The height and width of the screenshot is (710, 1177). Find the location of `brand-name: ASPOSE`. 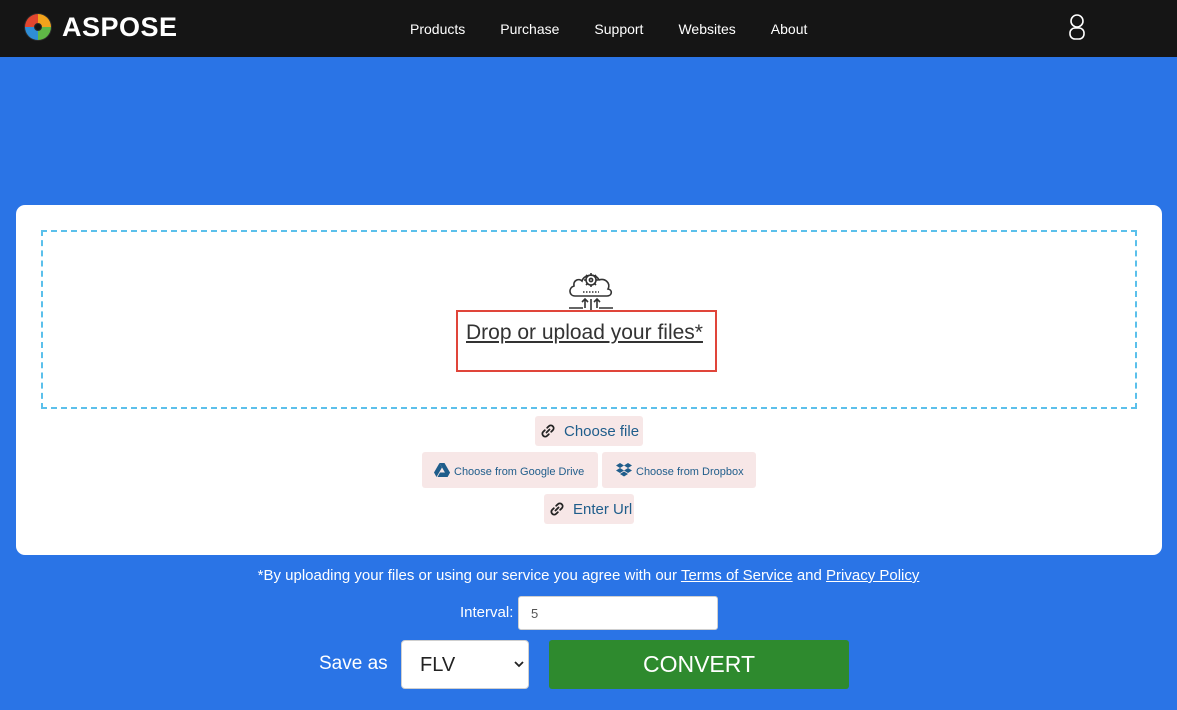

brand-name: ASPOSE is located at coordinates (120, 27).